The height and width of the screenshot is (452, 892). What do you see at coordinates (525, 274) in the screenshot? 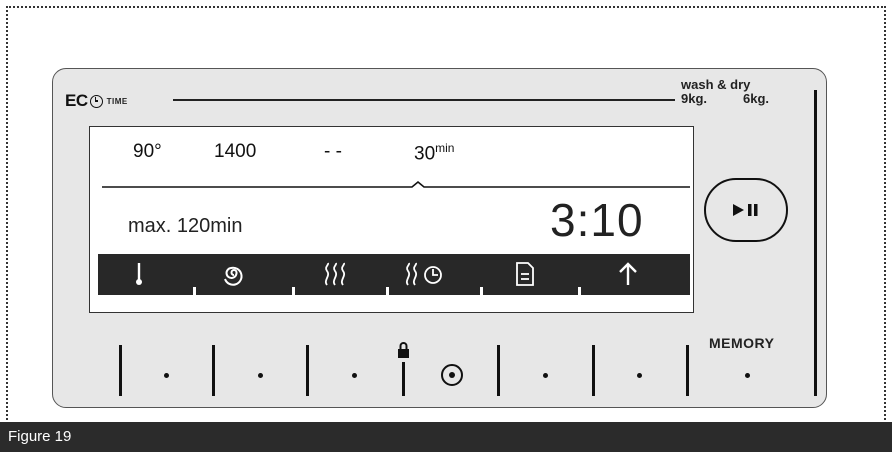
I see `document-icon` at bounding box center [525, 274].